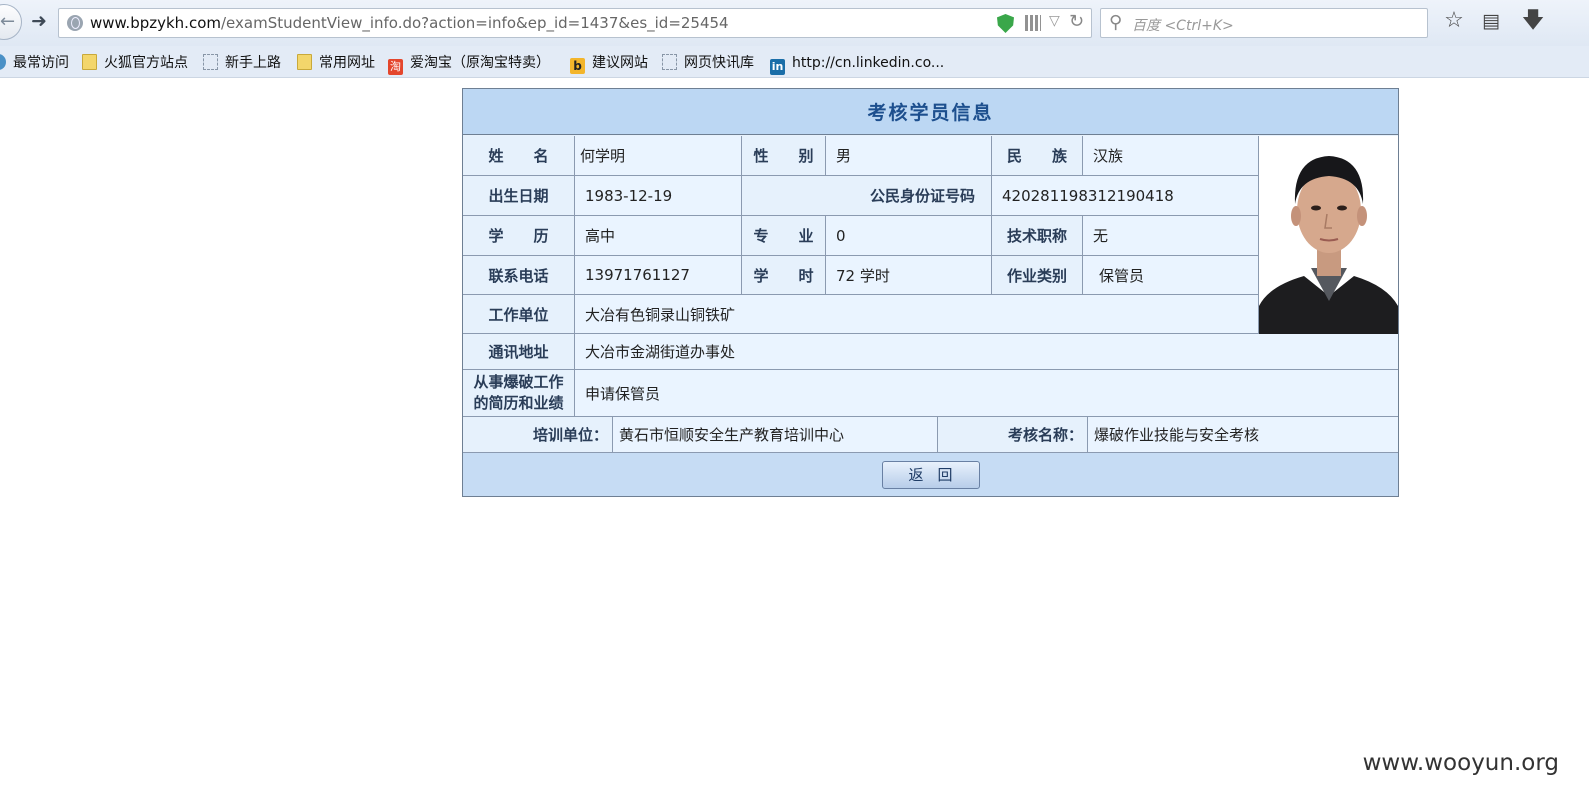 Image resolution: width=1589 pixels, height=802 pixels. Describe the element at coordinates (986, 352) in the screenshot. I see `address-value: 大冶市金湖街道办事处` at that location.